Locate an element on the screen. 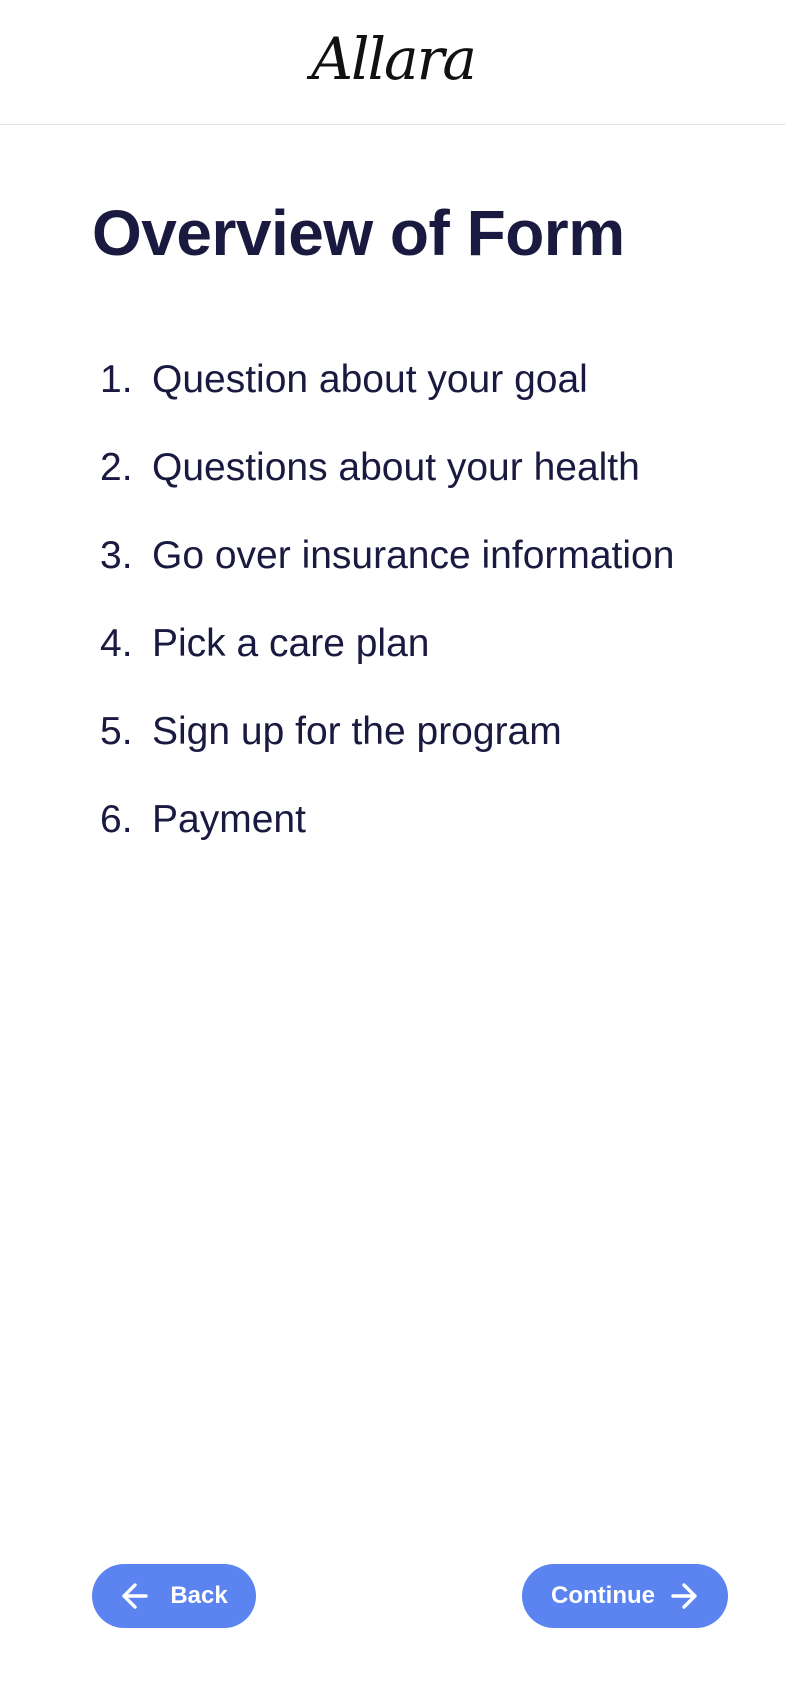  continue-button: Continue is located at coordinates (625, 1596).